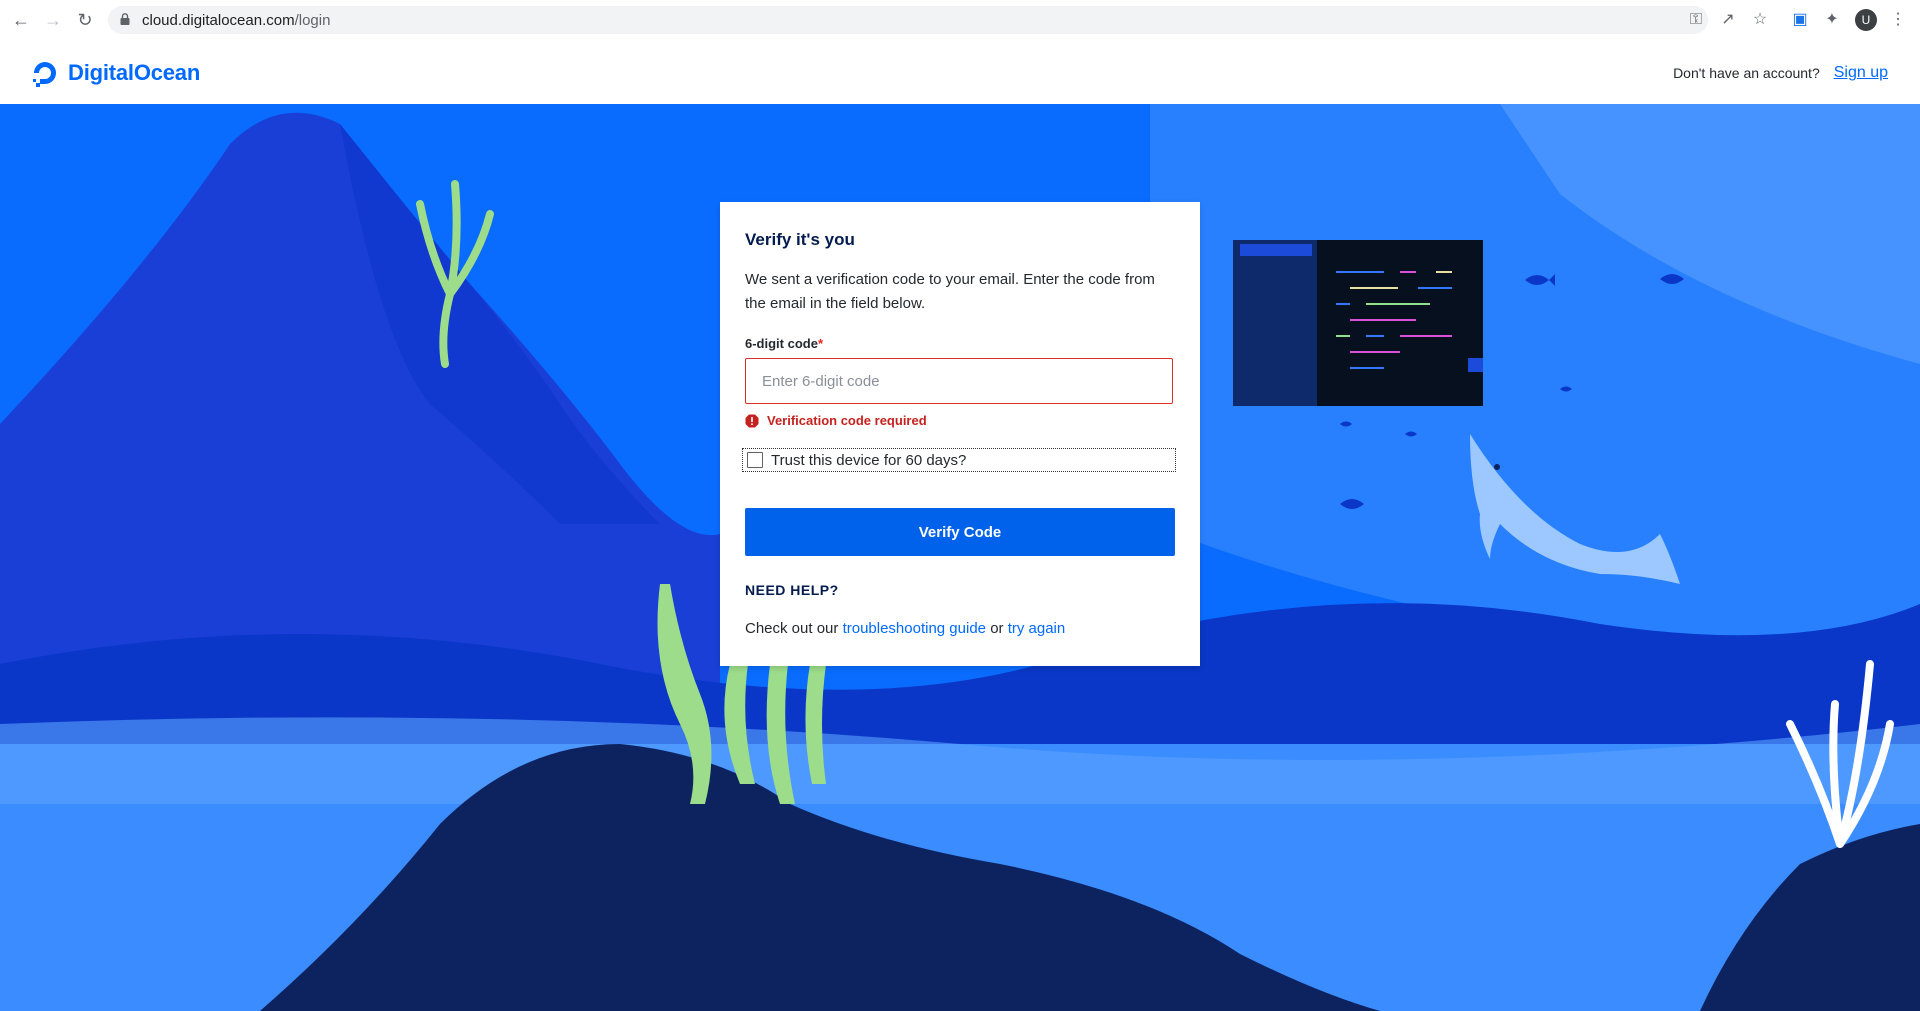 This screenshot has width=1920, height=1011. What do you see at coordinates (21, 20) in the screenshot?
I see `back-icon: ←` at bounding box center [21, 20].